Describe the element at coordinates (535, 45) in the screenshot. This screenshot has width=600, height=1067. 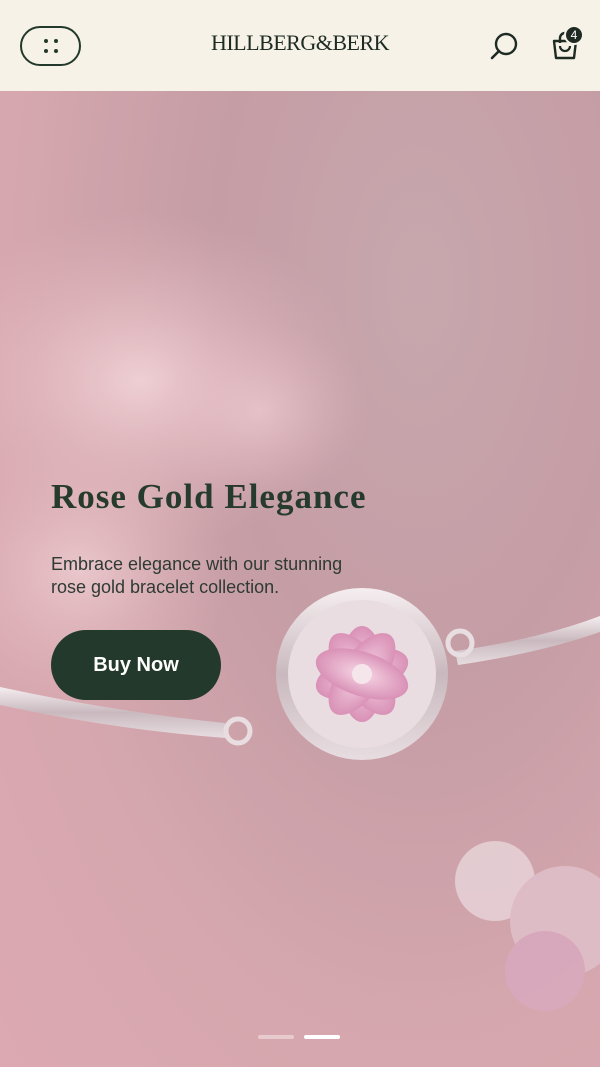
I see `header-actions: 4` at that location.